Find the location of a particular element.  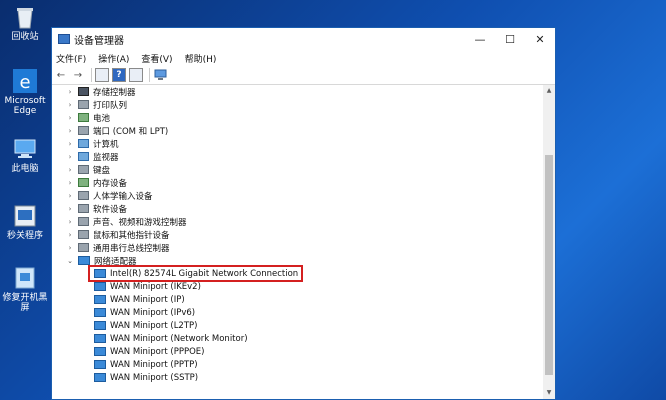

tree-category-label: 内存设备 is located at coordinates (110, 183).